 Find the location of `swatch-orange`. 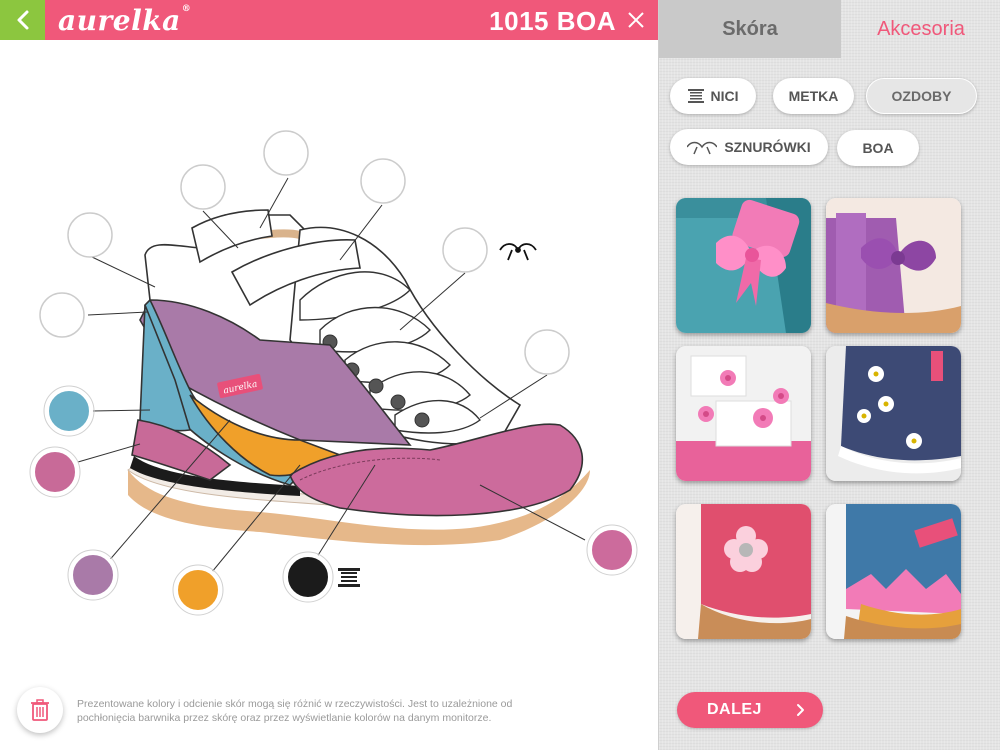

swatch-orange is located at coordinates (198, 590).